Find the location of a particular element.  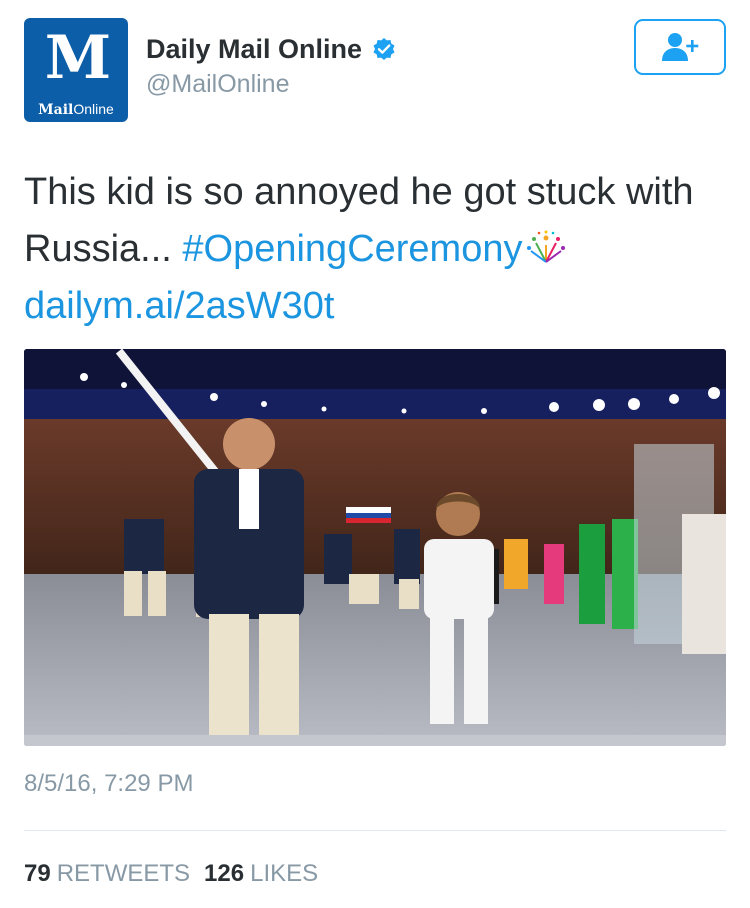

avatar-logo-text-bold: Mail is located at coordinates (56, 110).